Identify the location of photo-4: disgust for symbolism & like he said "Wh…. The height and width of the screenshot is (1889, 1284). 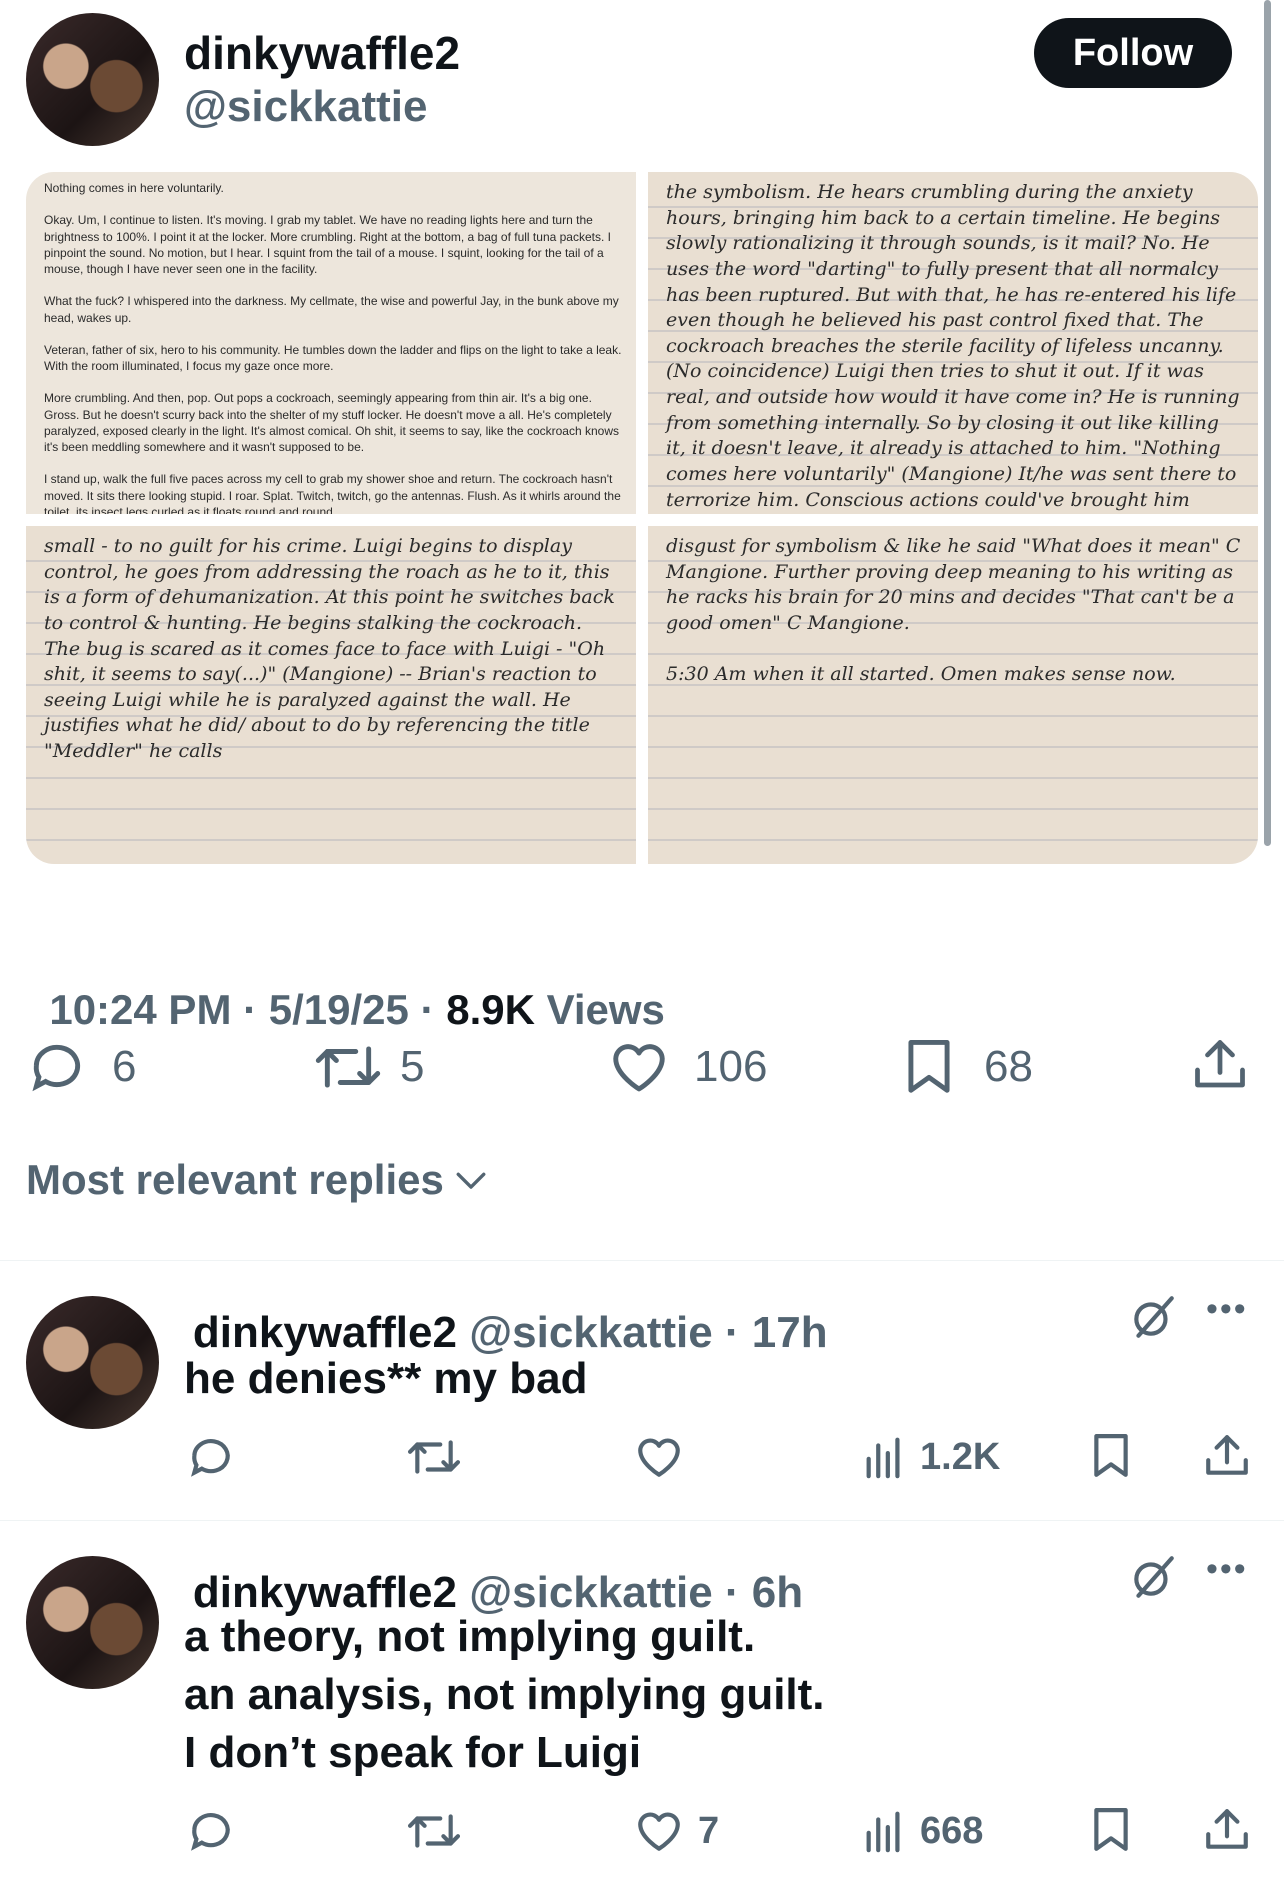
(953, 695).